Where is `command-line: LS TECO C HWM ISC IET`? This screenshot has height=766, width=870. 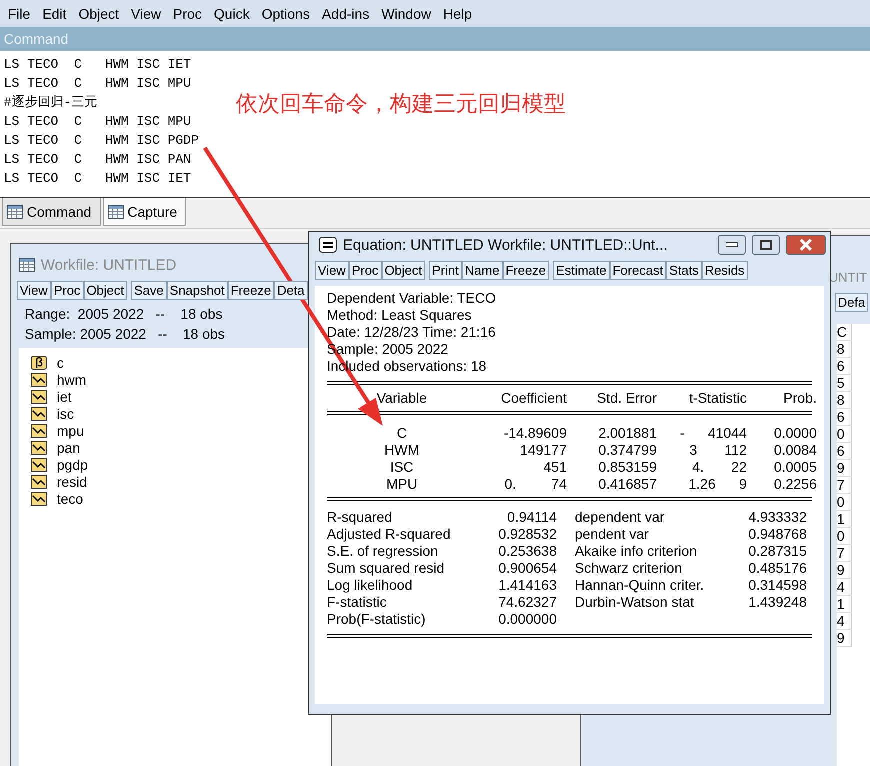
command-line: LS TECO C HWM ISC IET is located at coordinates (98, 179).